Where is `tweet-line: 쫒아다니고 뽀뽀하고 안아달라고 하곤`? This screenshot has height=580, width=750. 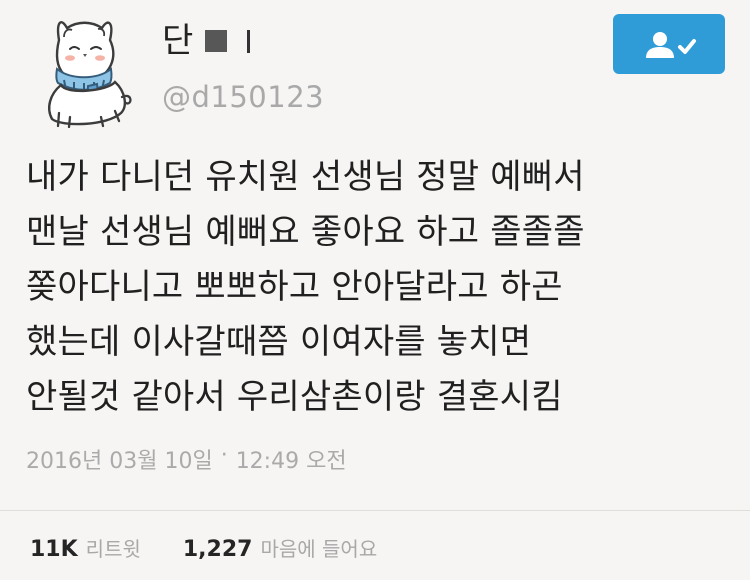
tweet-line: 쫒아다니고 뽀뽀하고 안아달라고 하곤 is located at coordinates (294, 287).